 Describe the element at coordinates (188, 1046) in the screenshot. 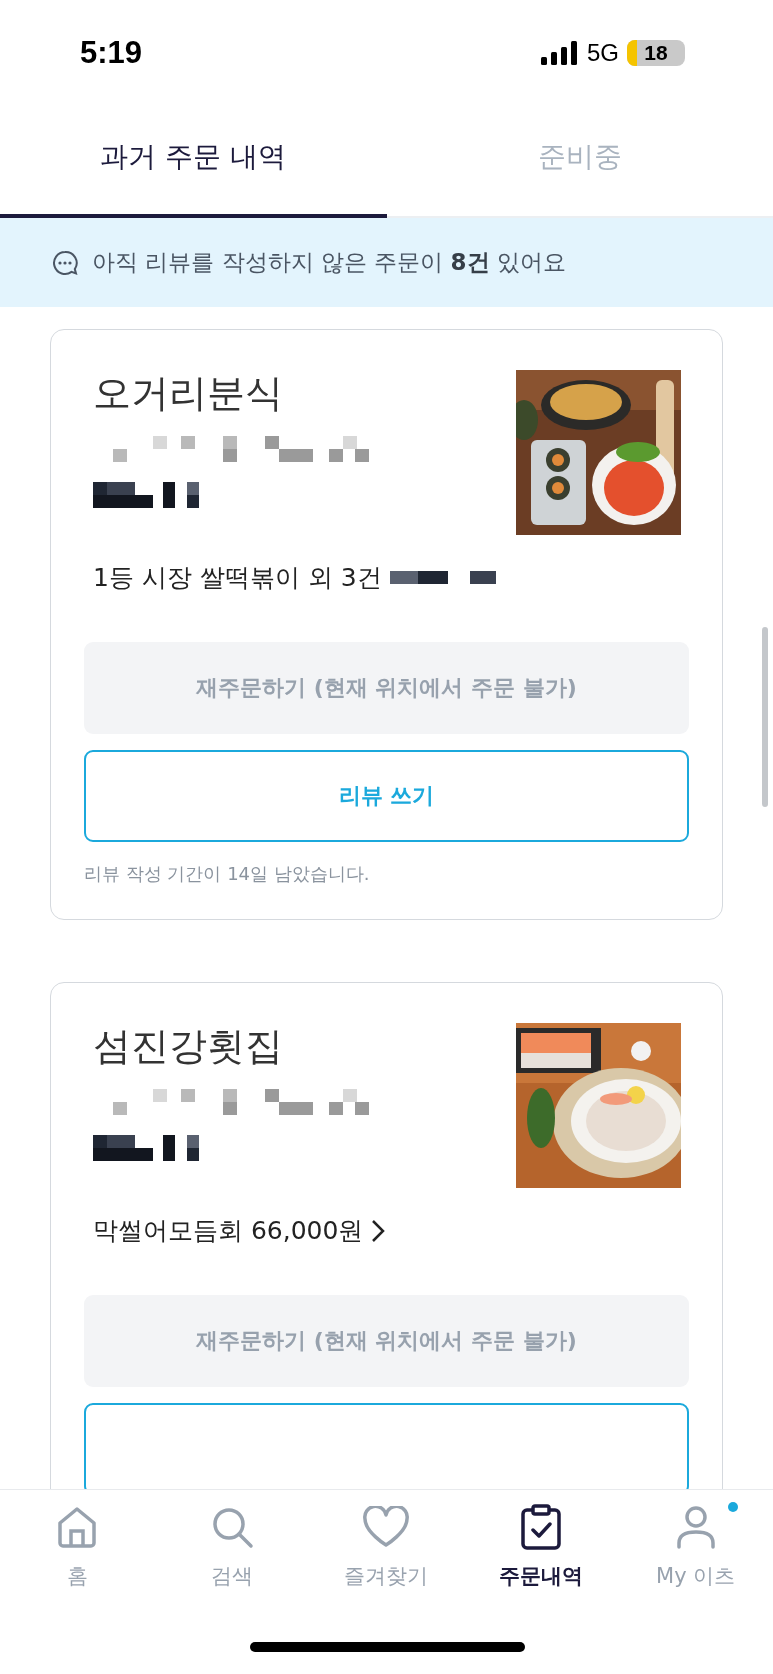

I see `store-name: 섬진강횟집` at that location.